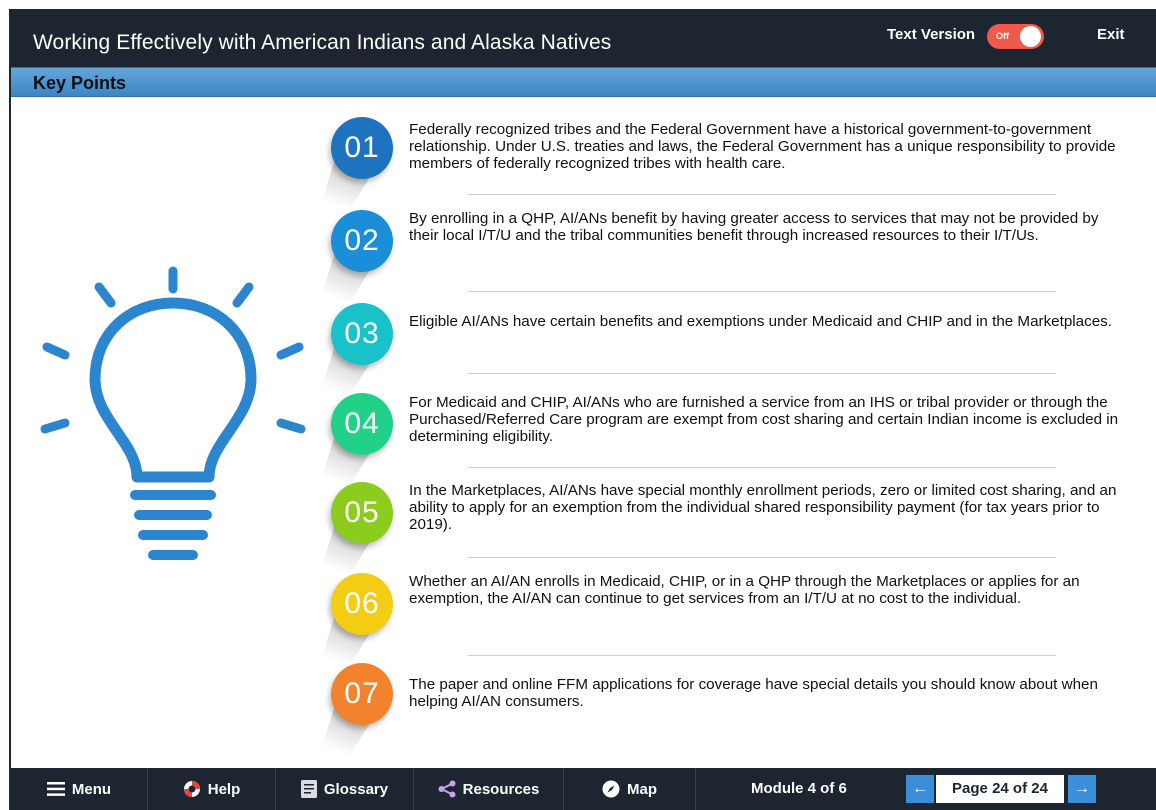 This screenshot has height=810, width=1156. Describe the element at coordinates (224, 789) in the screenshot. I see `help-label: Help` at that location.